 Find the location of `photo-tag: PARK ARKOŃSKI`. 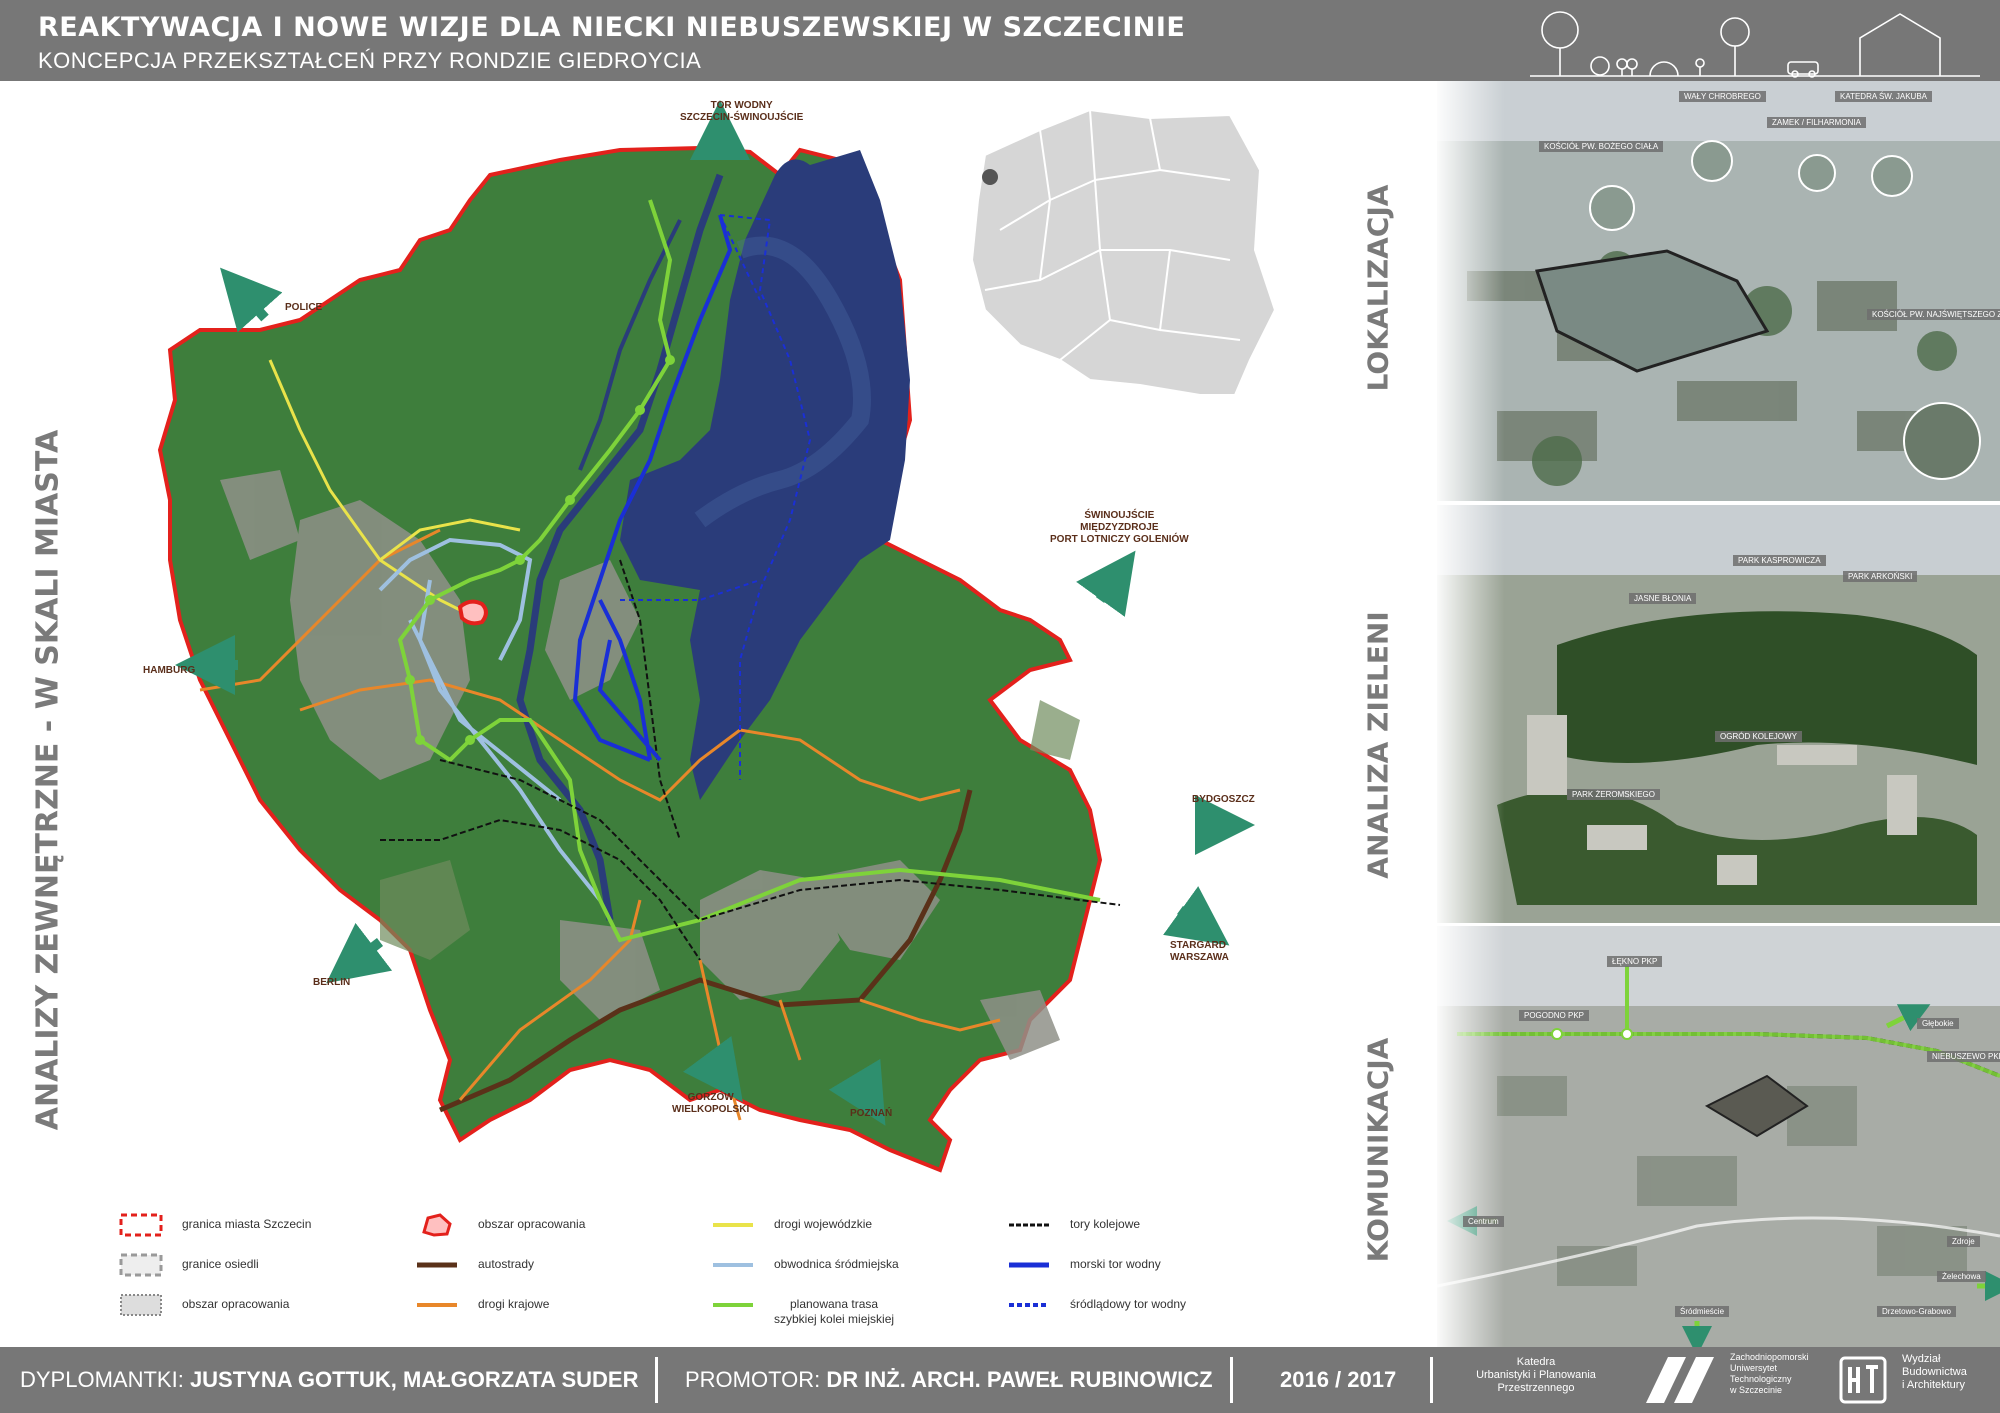

photo-tag: PARK ARKOŃSKI is located at coordinates (1880, 576).